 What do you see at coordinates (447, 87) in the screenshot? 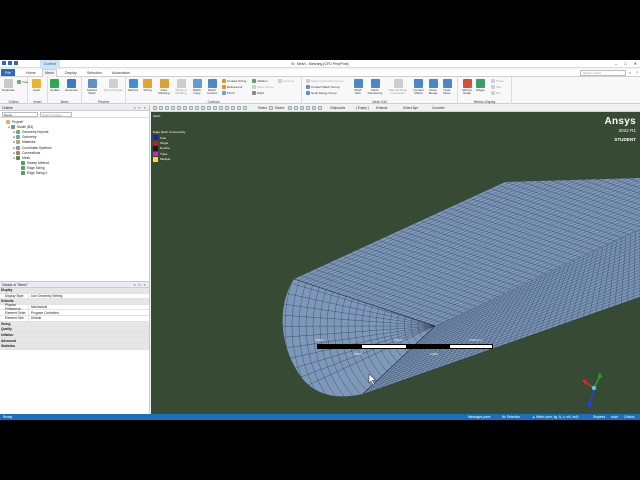
I see `node-move-button: Node Move` at bounding box center [447, 87].